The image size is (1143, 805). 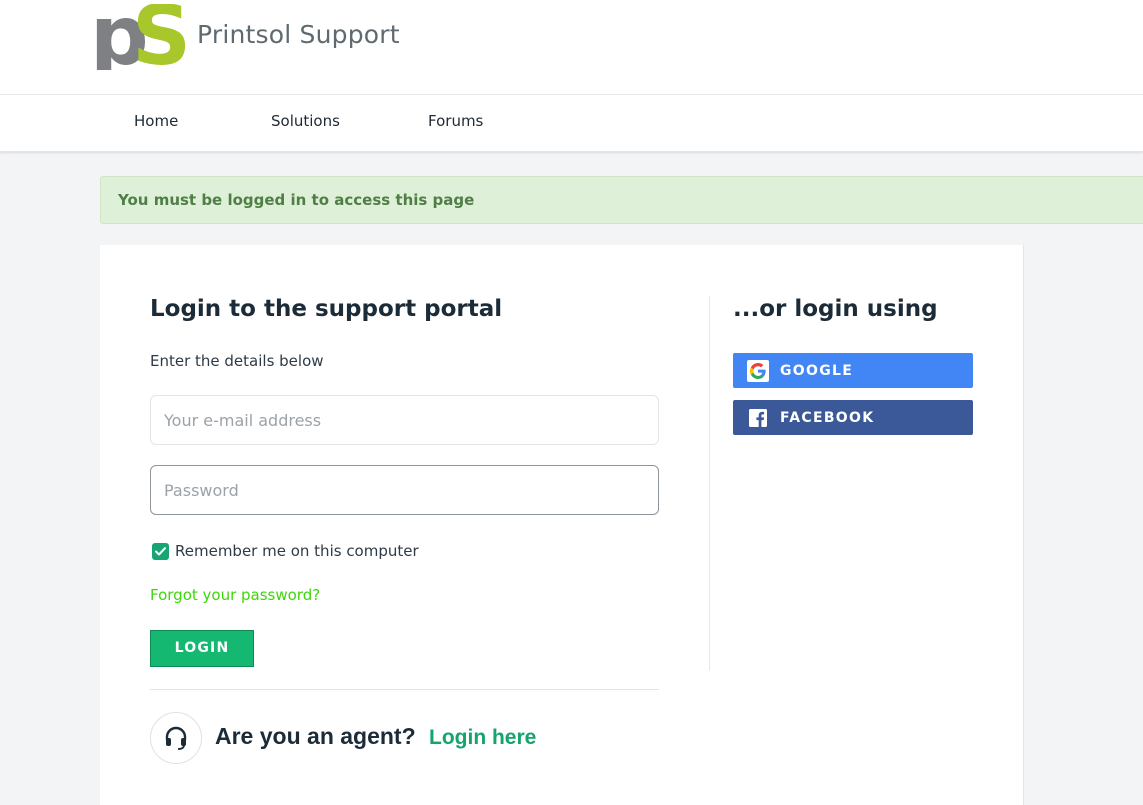 What do you see at coordinates (237, 361) in the screenshot?
I see `login-subtitle: Enter the details below` at bounding box center [237, 361].